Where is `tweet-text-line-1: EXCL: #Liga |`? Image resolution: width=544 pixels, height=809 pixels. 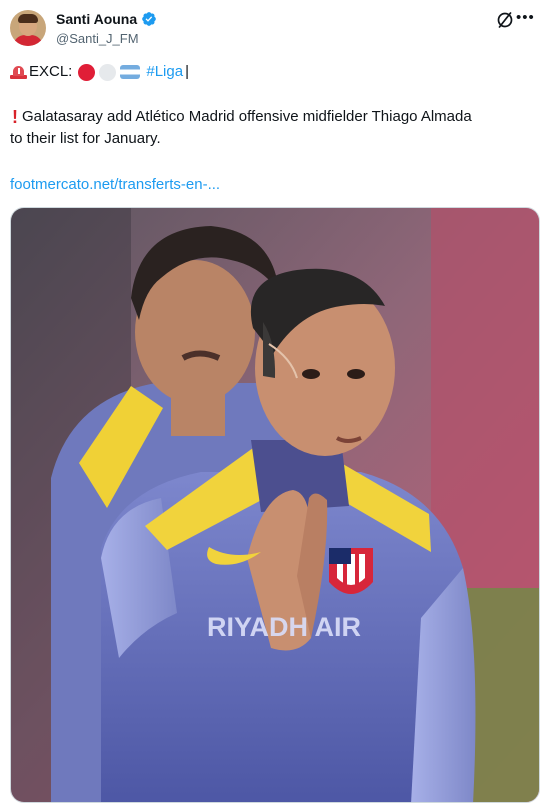 tweet-text-line-1: EXCL: #Liga | is located at coordinates (99, 72).